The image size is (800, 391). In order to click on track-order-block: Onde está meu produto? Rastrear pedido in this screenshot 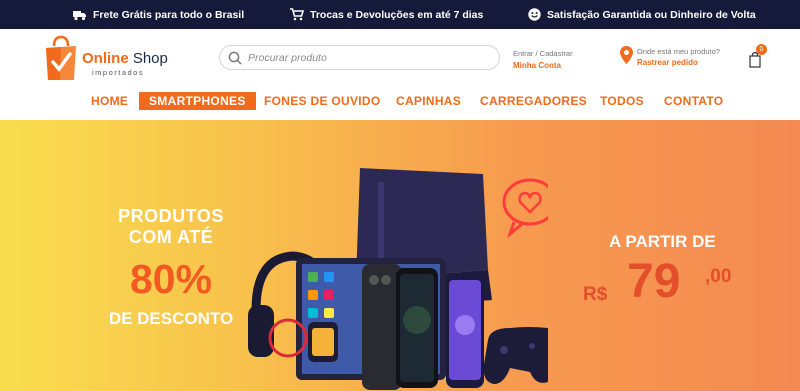, I will do `click(670, 57)`.